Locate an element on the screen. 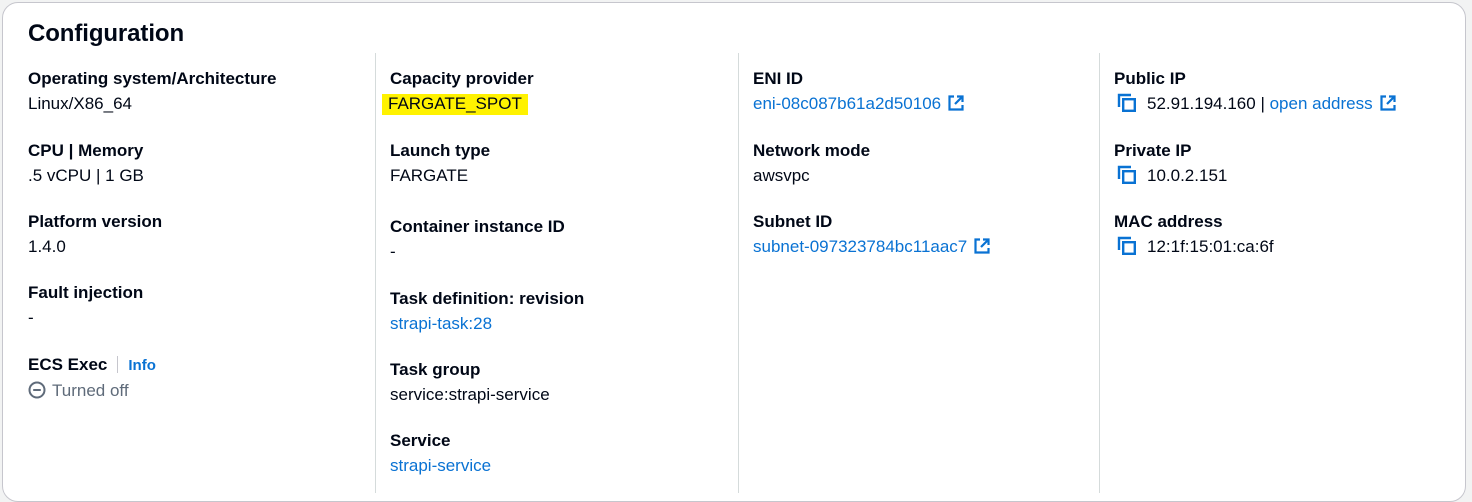  task-definition-link: strapi-task:28 is located at coordinates (441, 323).